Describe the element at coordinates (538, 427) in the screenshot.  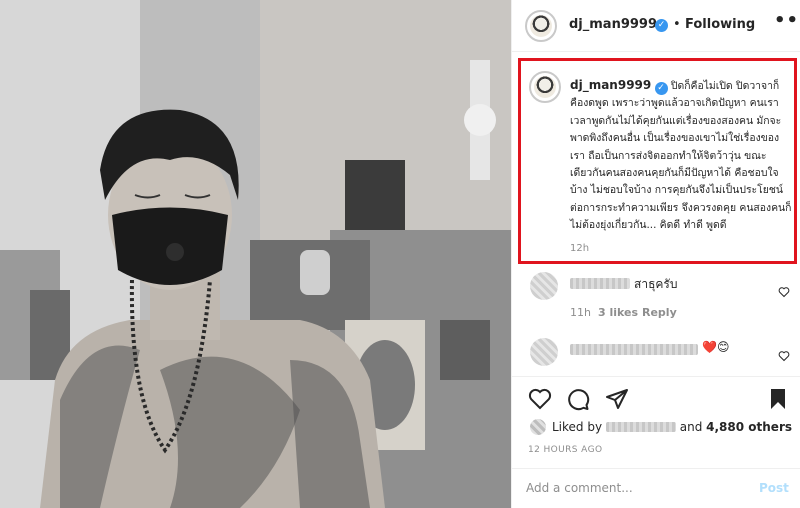
I see `liker-avatar` at that location.